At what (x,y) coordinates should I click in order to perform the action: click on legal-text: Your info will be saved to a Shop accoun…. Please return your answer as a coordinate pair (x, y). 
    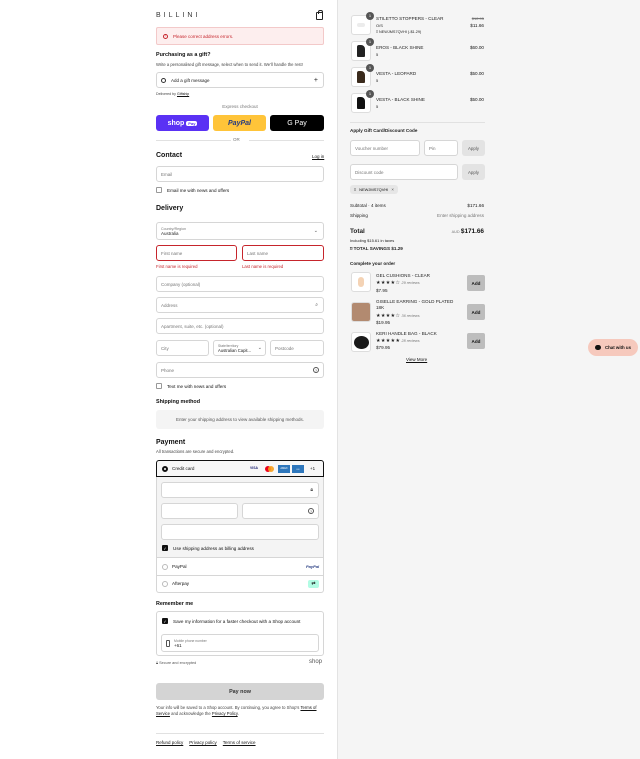
    Looking at the image, I should click on (241, 711).